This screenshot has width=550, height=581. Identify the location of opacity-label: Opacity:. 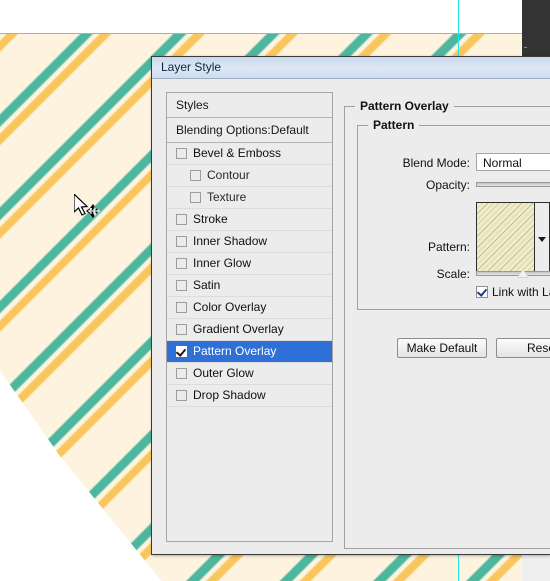
(447, 185).